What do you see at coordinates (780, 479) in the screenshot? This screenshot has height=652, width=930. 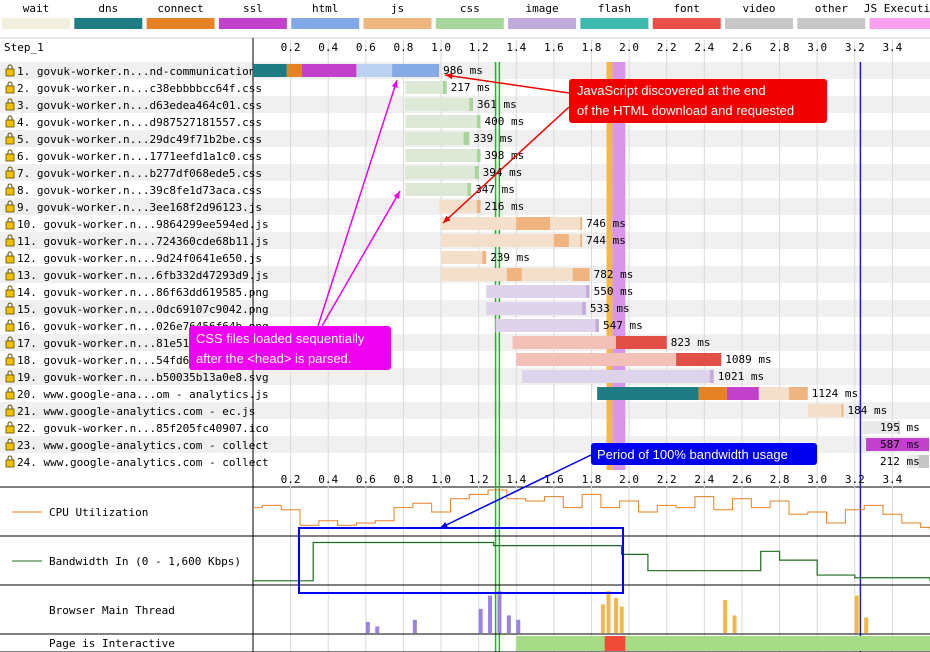 I see `tick-label-bottom: 2.8` at bounding box center [780, 479].